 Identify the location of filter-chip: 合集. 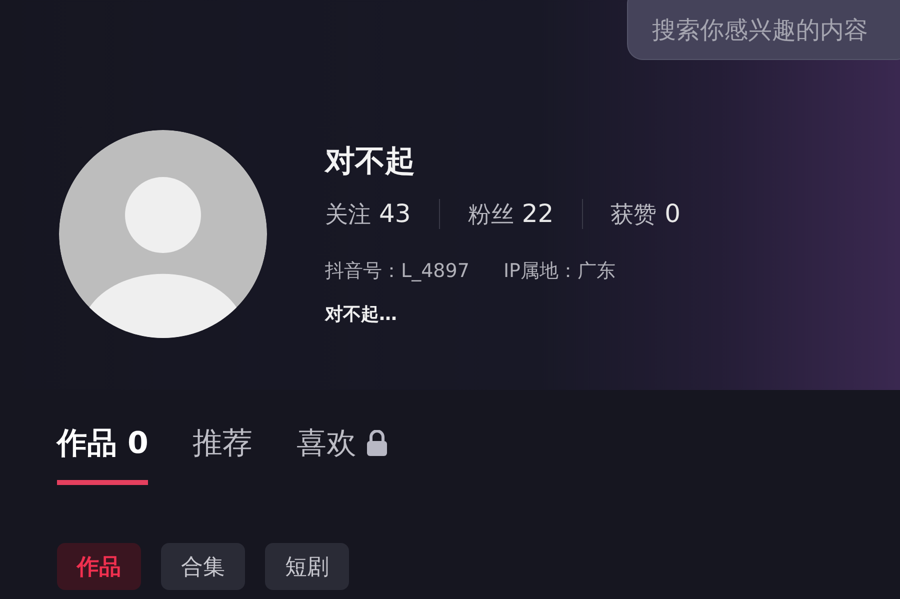
(203, 566).